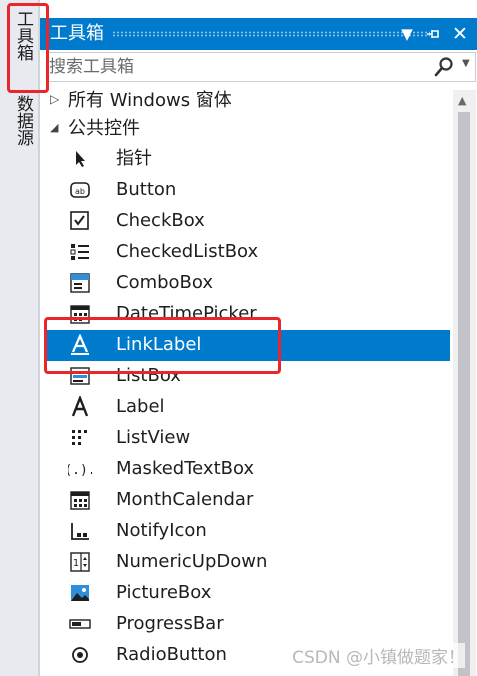 The height and width of the screenshot is (676, 477). I want to click on svg-text: 1, so click(76, 563).